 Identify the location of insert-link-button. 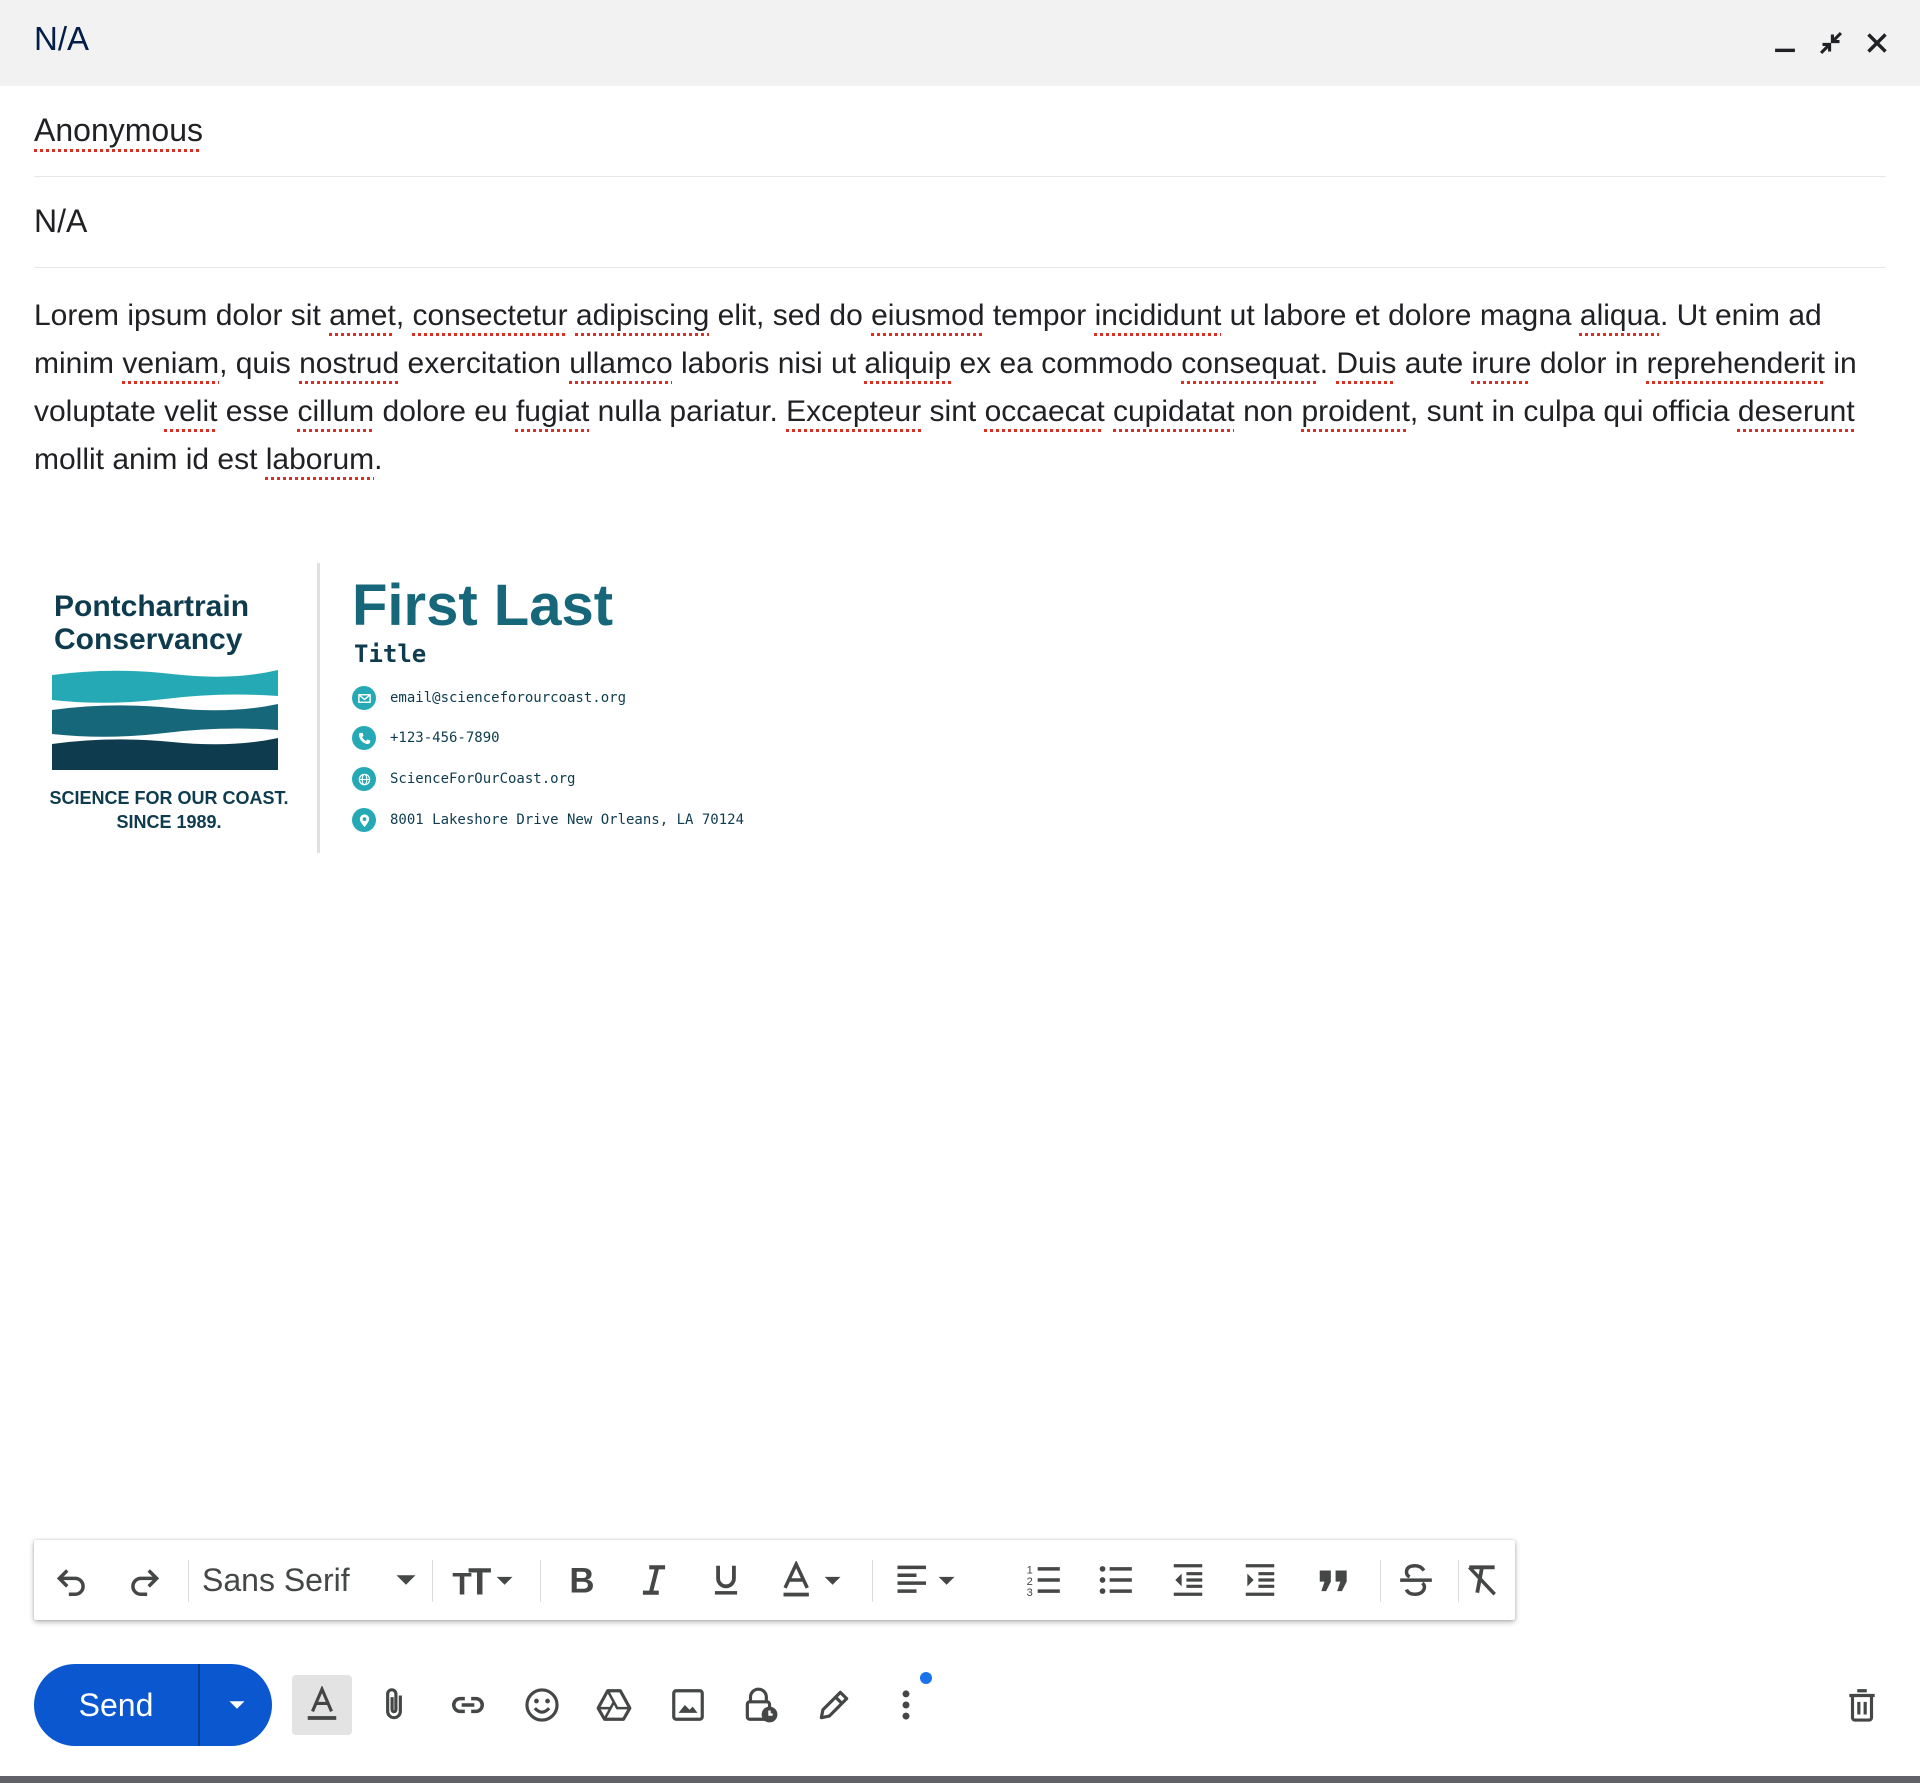
(468, 1705).